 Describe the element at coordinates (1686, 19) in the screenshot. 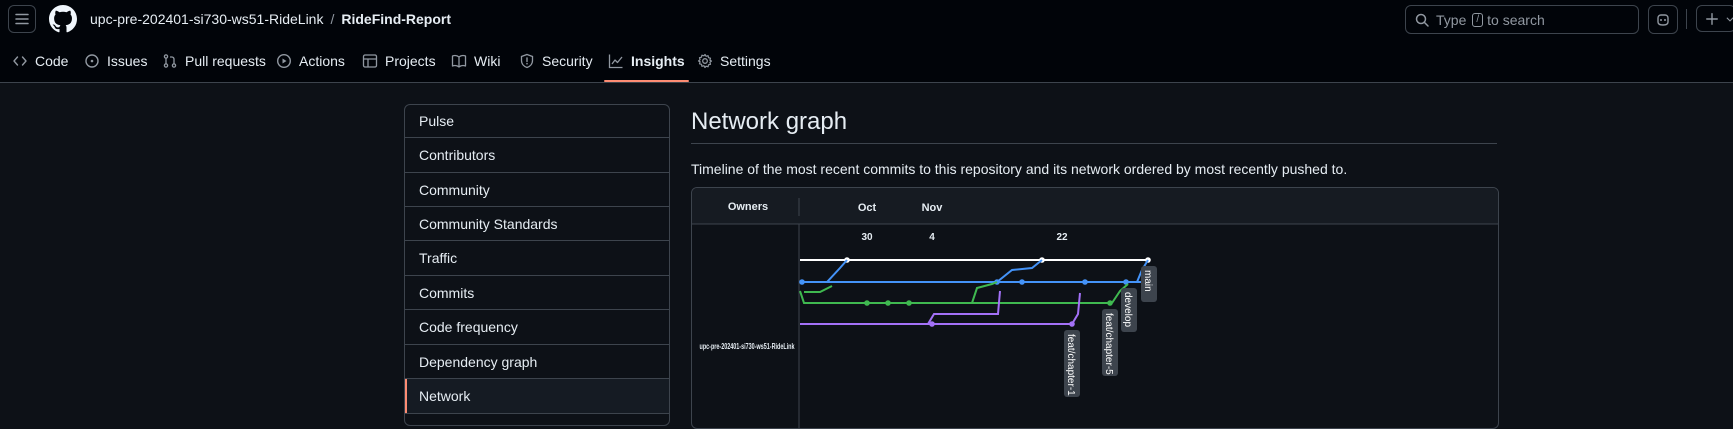

I see `header-divider` at that location.